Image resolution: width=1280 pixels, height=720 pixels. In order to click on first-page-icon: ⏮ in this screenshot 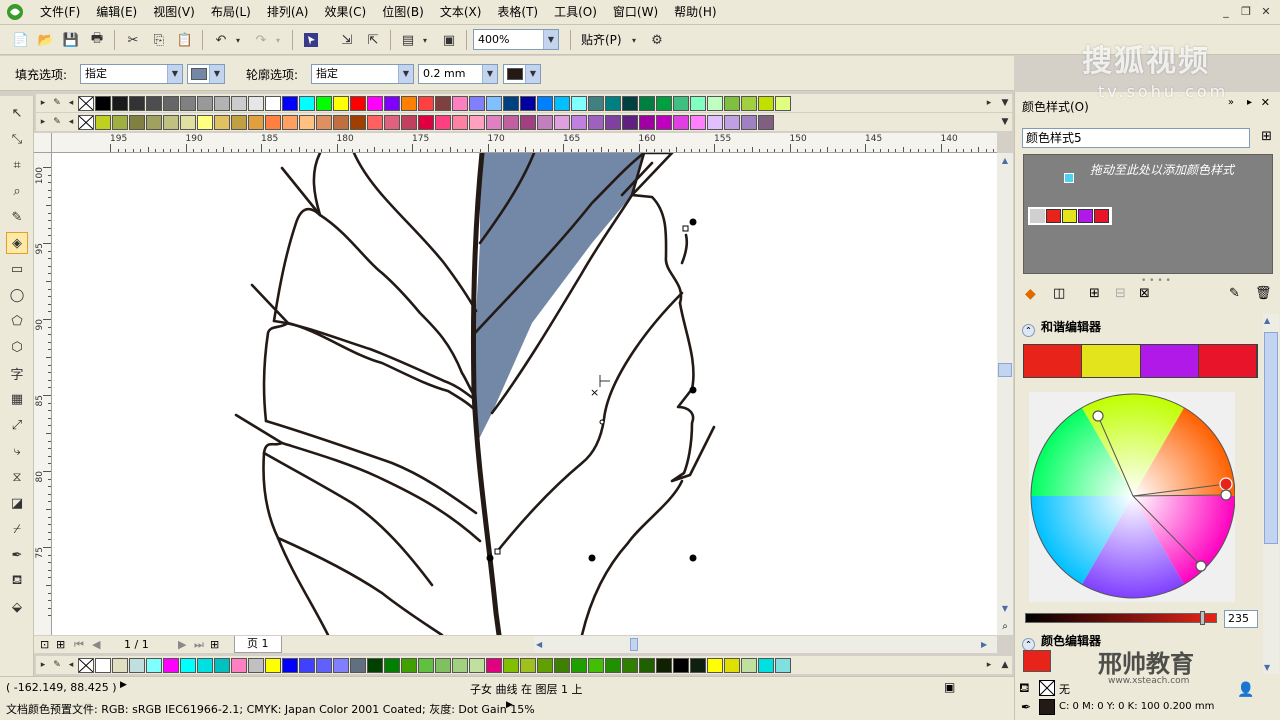, I will do `click(79, 645)`.